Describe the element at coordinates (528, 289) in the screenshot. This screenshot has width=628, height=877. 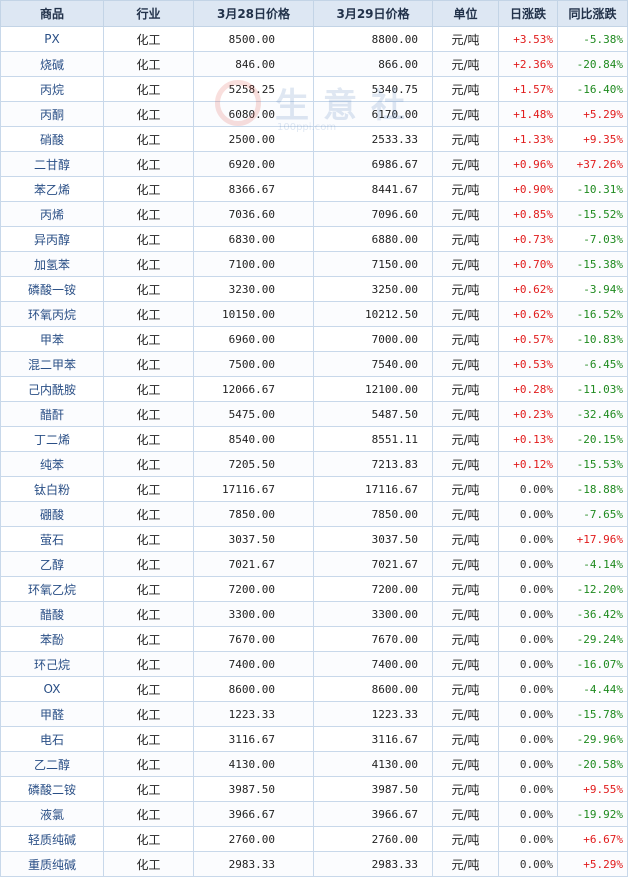
I see `daily-change-cell: +0.62%` at that location.